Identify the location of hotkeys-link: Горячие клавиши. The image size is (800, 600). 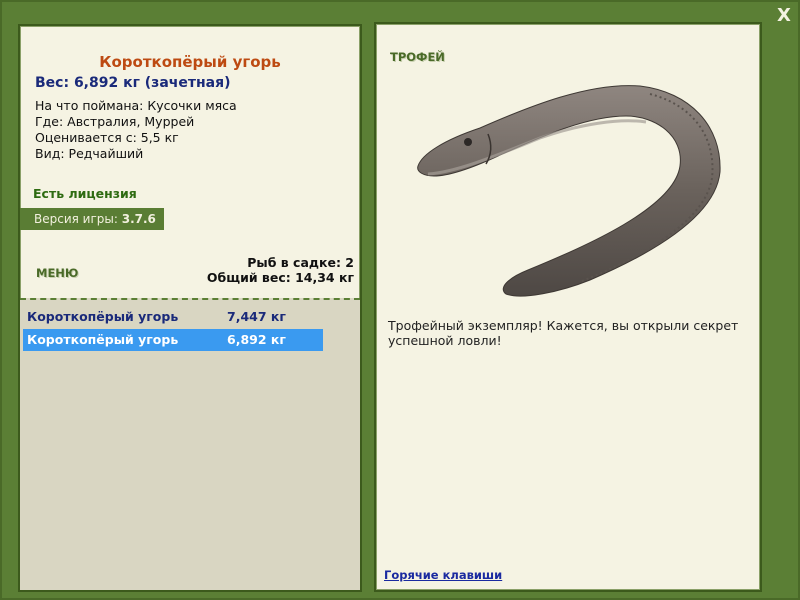
(443, 575).